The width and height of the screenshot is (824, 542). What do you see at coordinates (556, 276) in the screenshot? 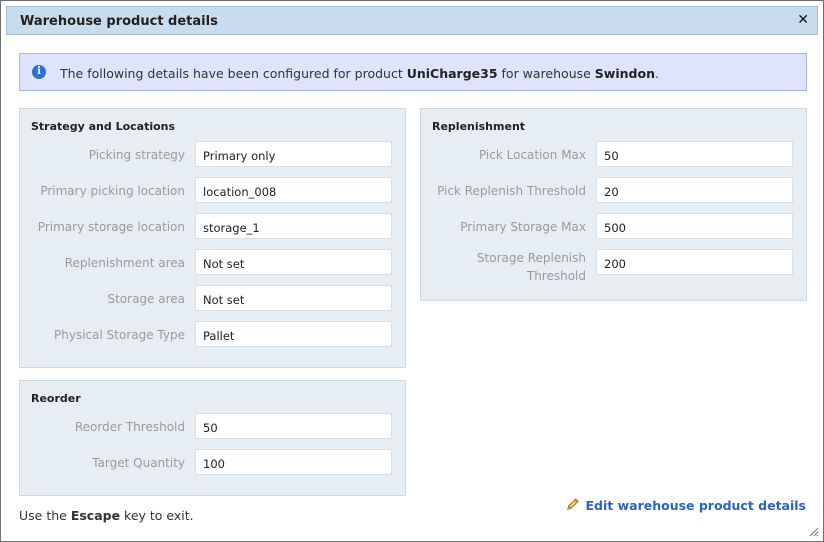
I see `storage-replenish-threshold-label-line2: Threshold` at bounding box center [556, 276].